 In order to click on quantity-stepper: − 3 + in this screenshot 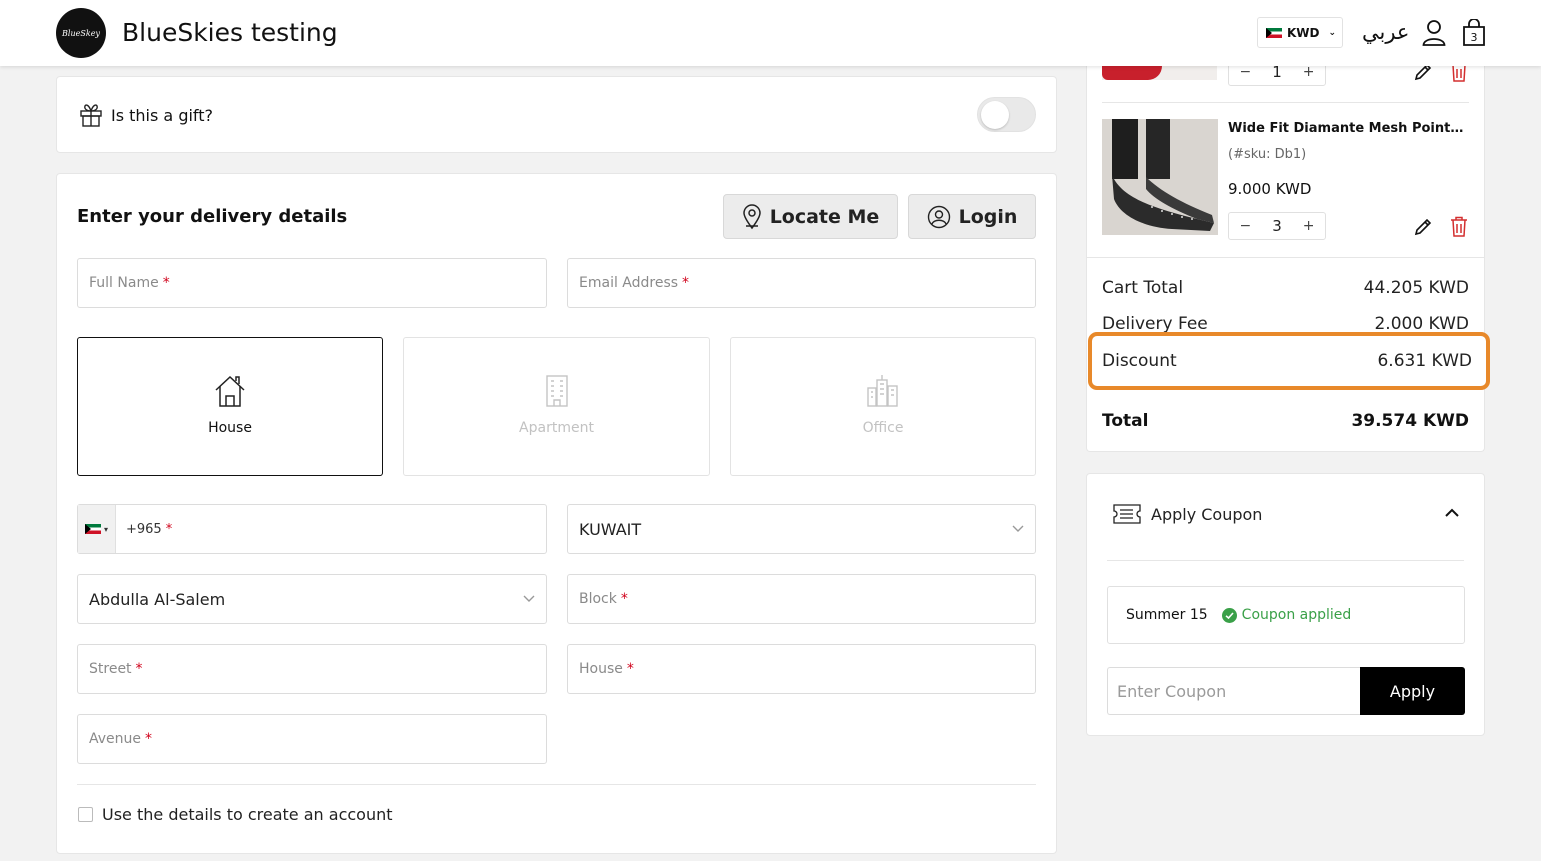, I will do `click(1277, 226)`.